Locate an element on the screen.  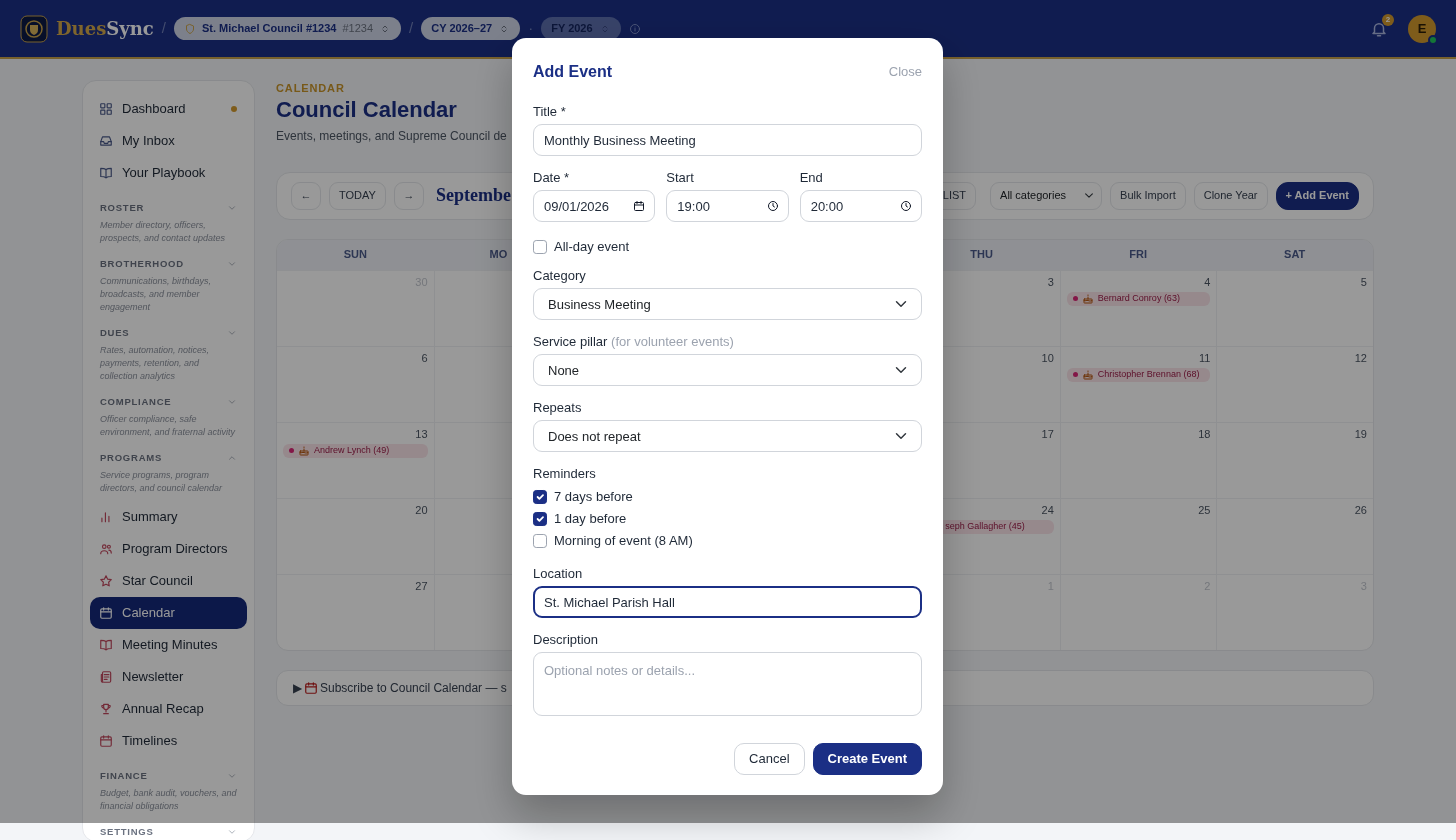
field-label: Service pillar (for volunteer events) is located at coordinates (634, 342).